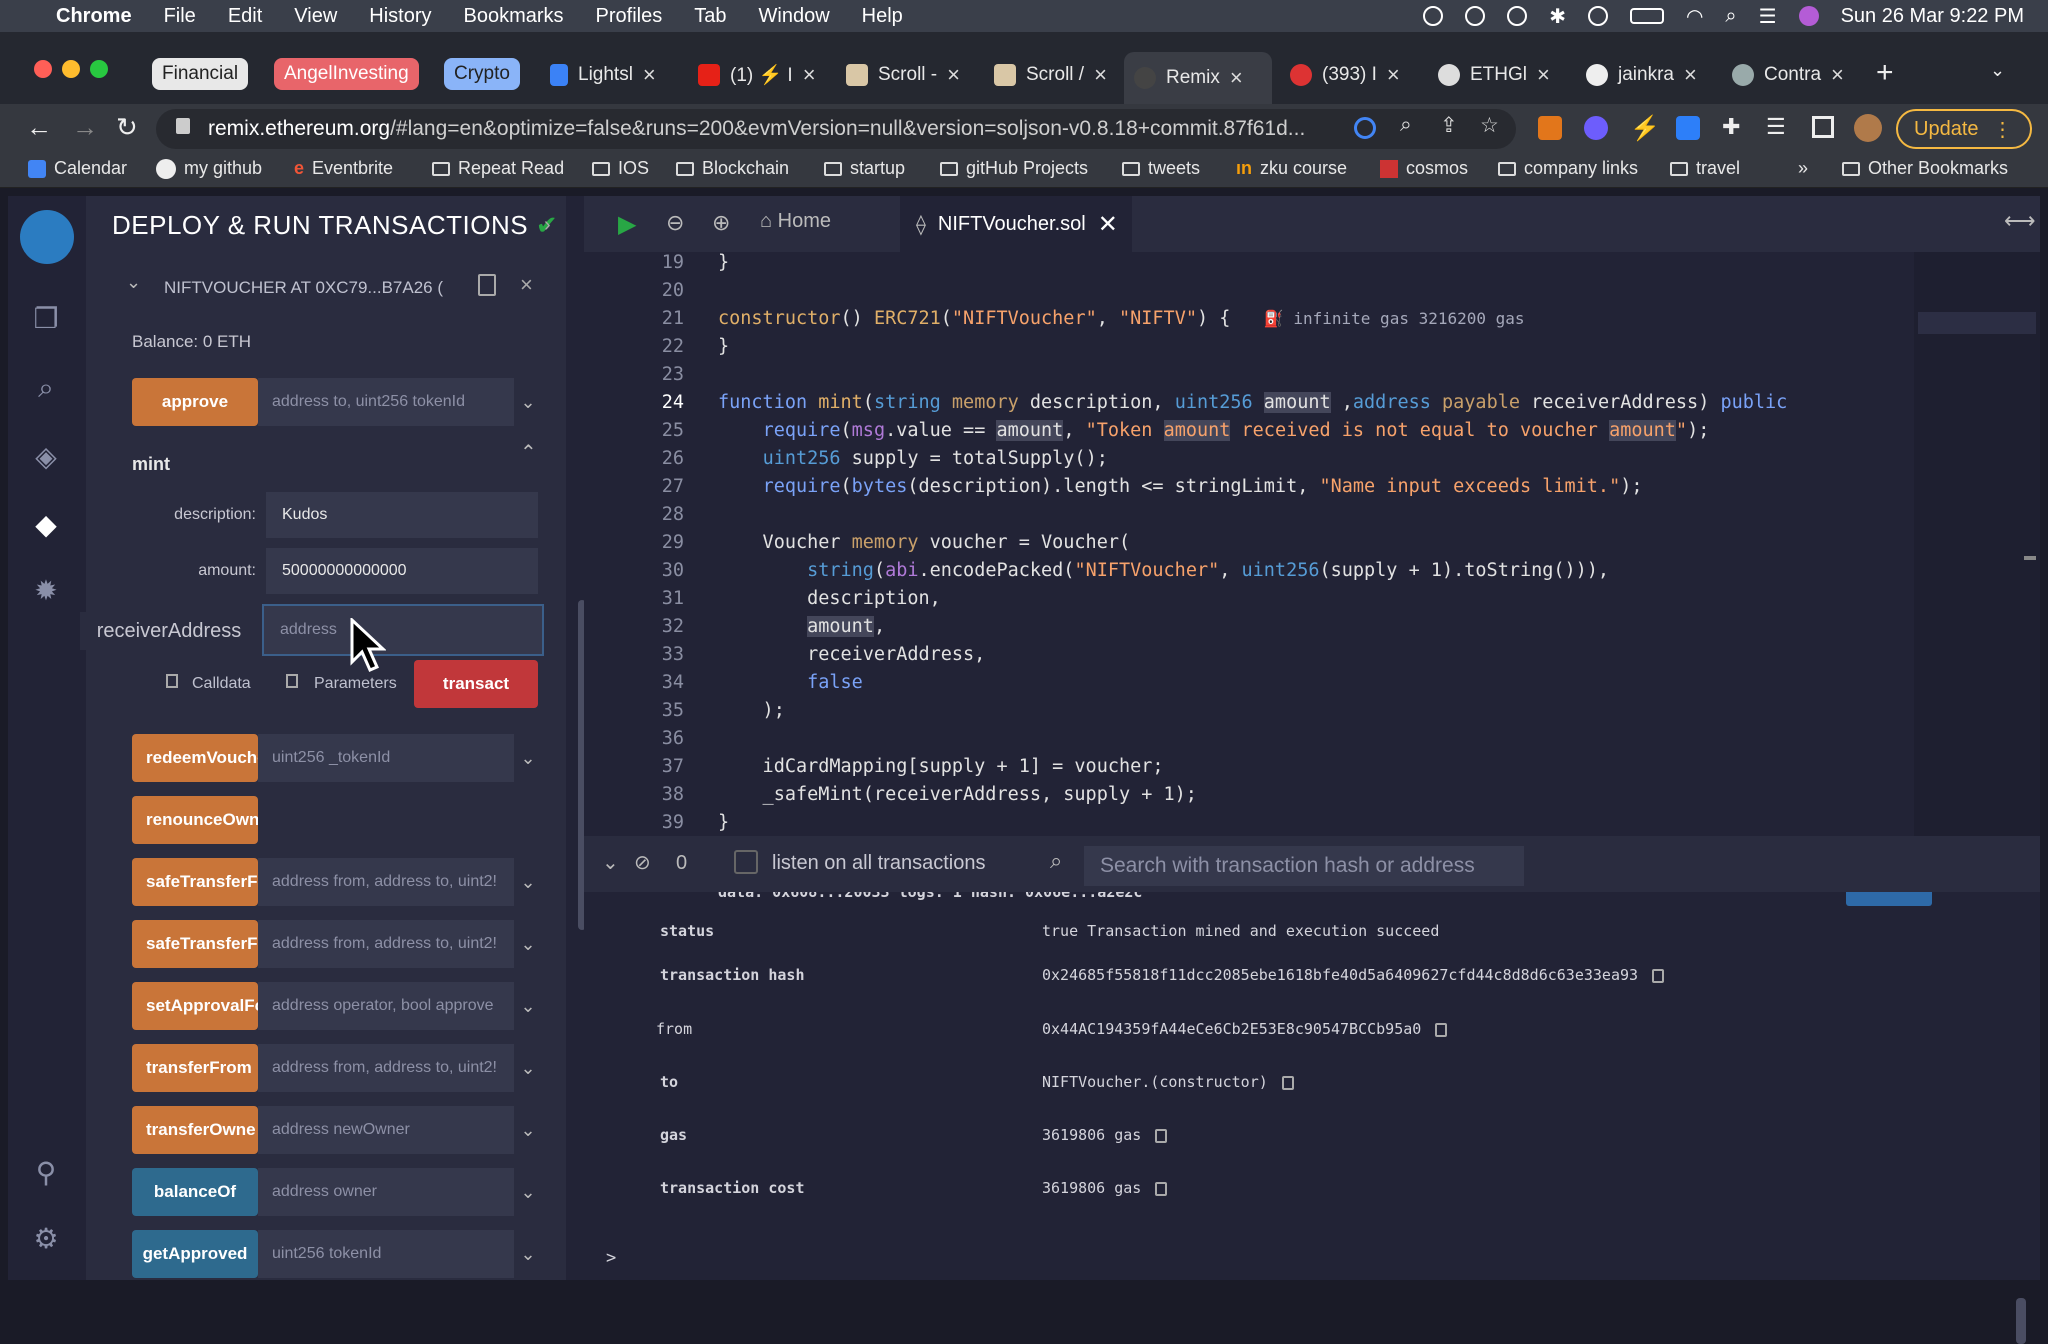 The image size is (2048, 1344). Describe the element at coordinates (195, 1254) in the screenshot. I see `get-approved-button: getApproved` at that location.